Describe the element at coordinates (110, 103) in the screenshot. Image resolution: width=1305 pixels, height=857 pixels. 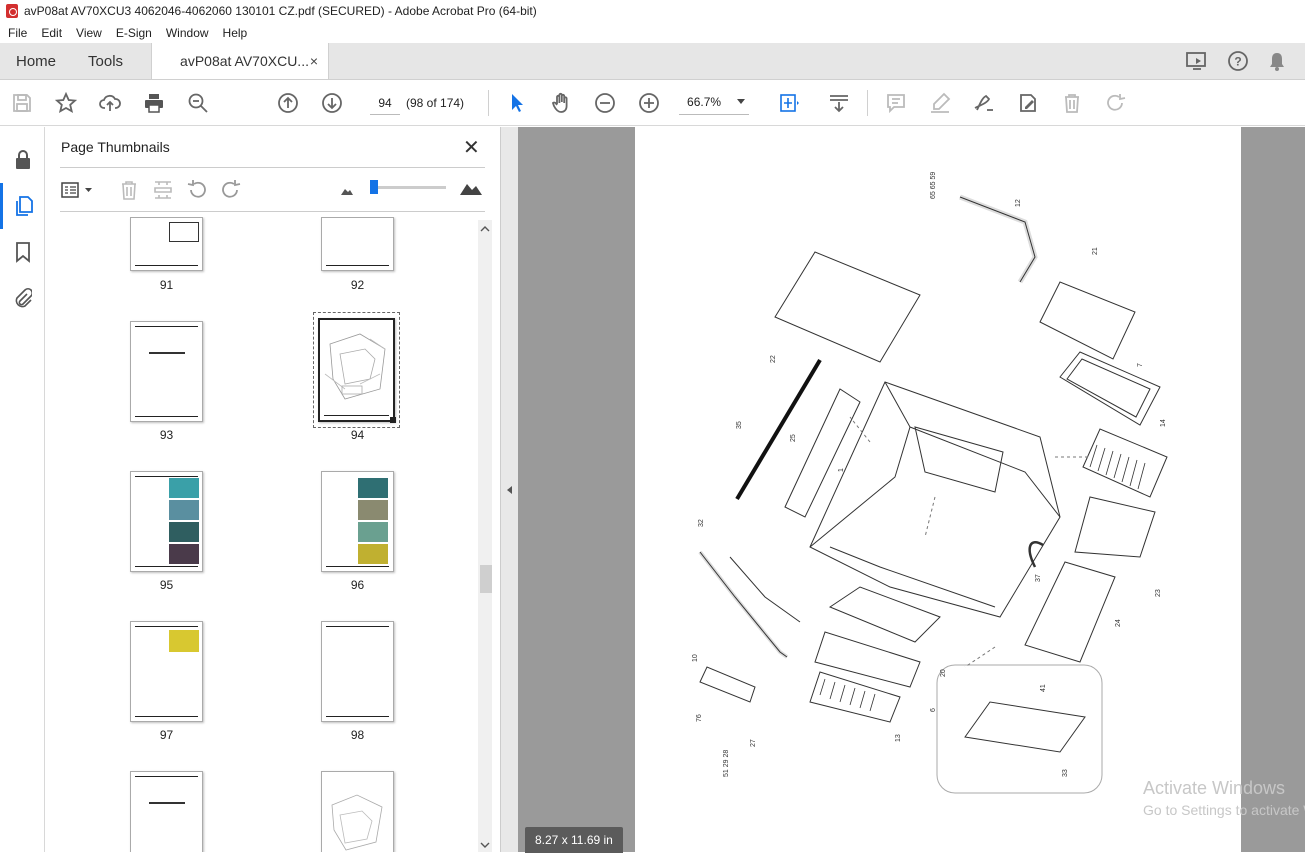
I see `upload-button` at that location.